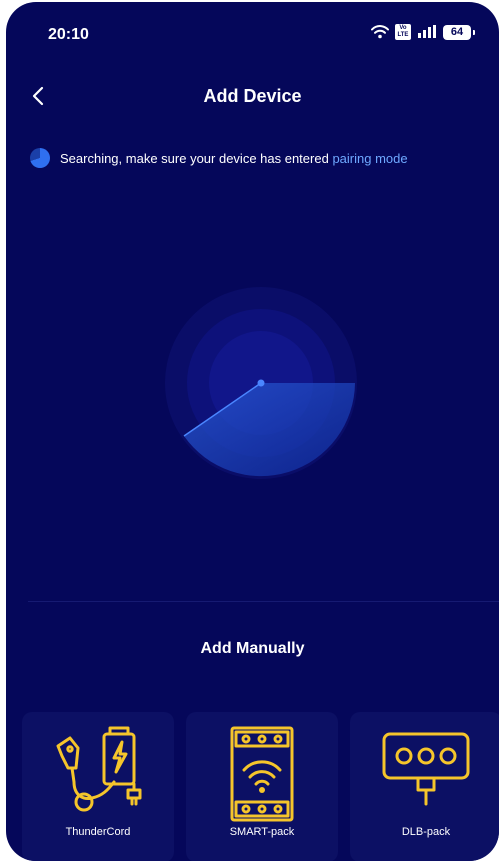 The width and height of the screenshot is (503, 863). I want to click on battery-icon: 64, so click(459, 32).